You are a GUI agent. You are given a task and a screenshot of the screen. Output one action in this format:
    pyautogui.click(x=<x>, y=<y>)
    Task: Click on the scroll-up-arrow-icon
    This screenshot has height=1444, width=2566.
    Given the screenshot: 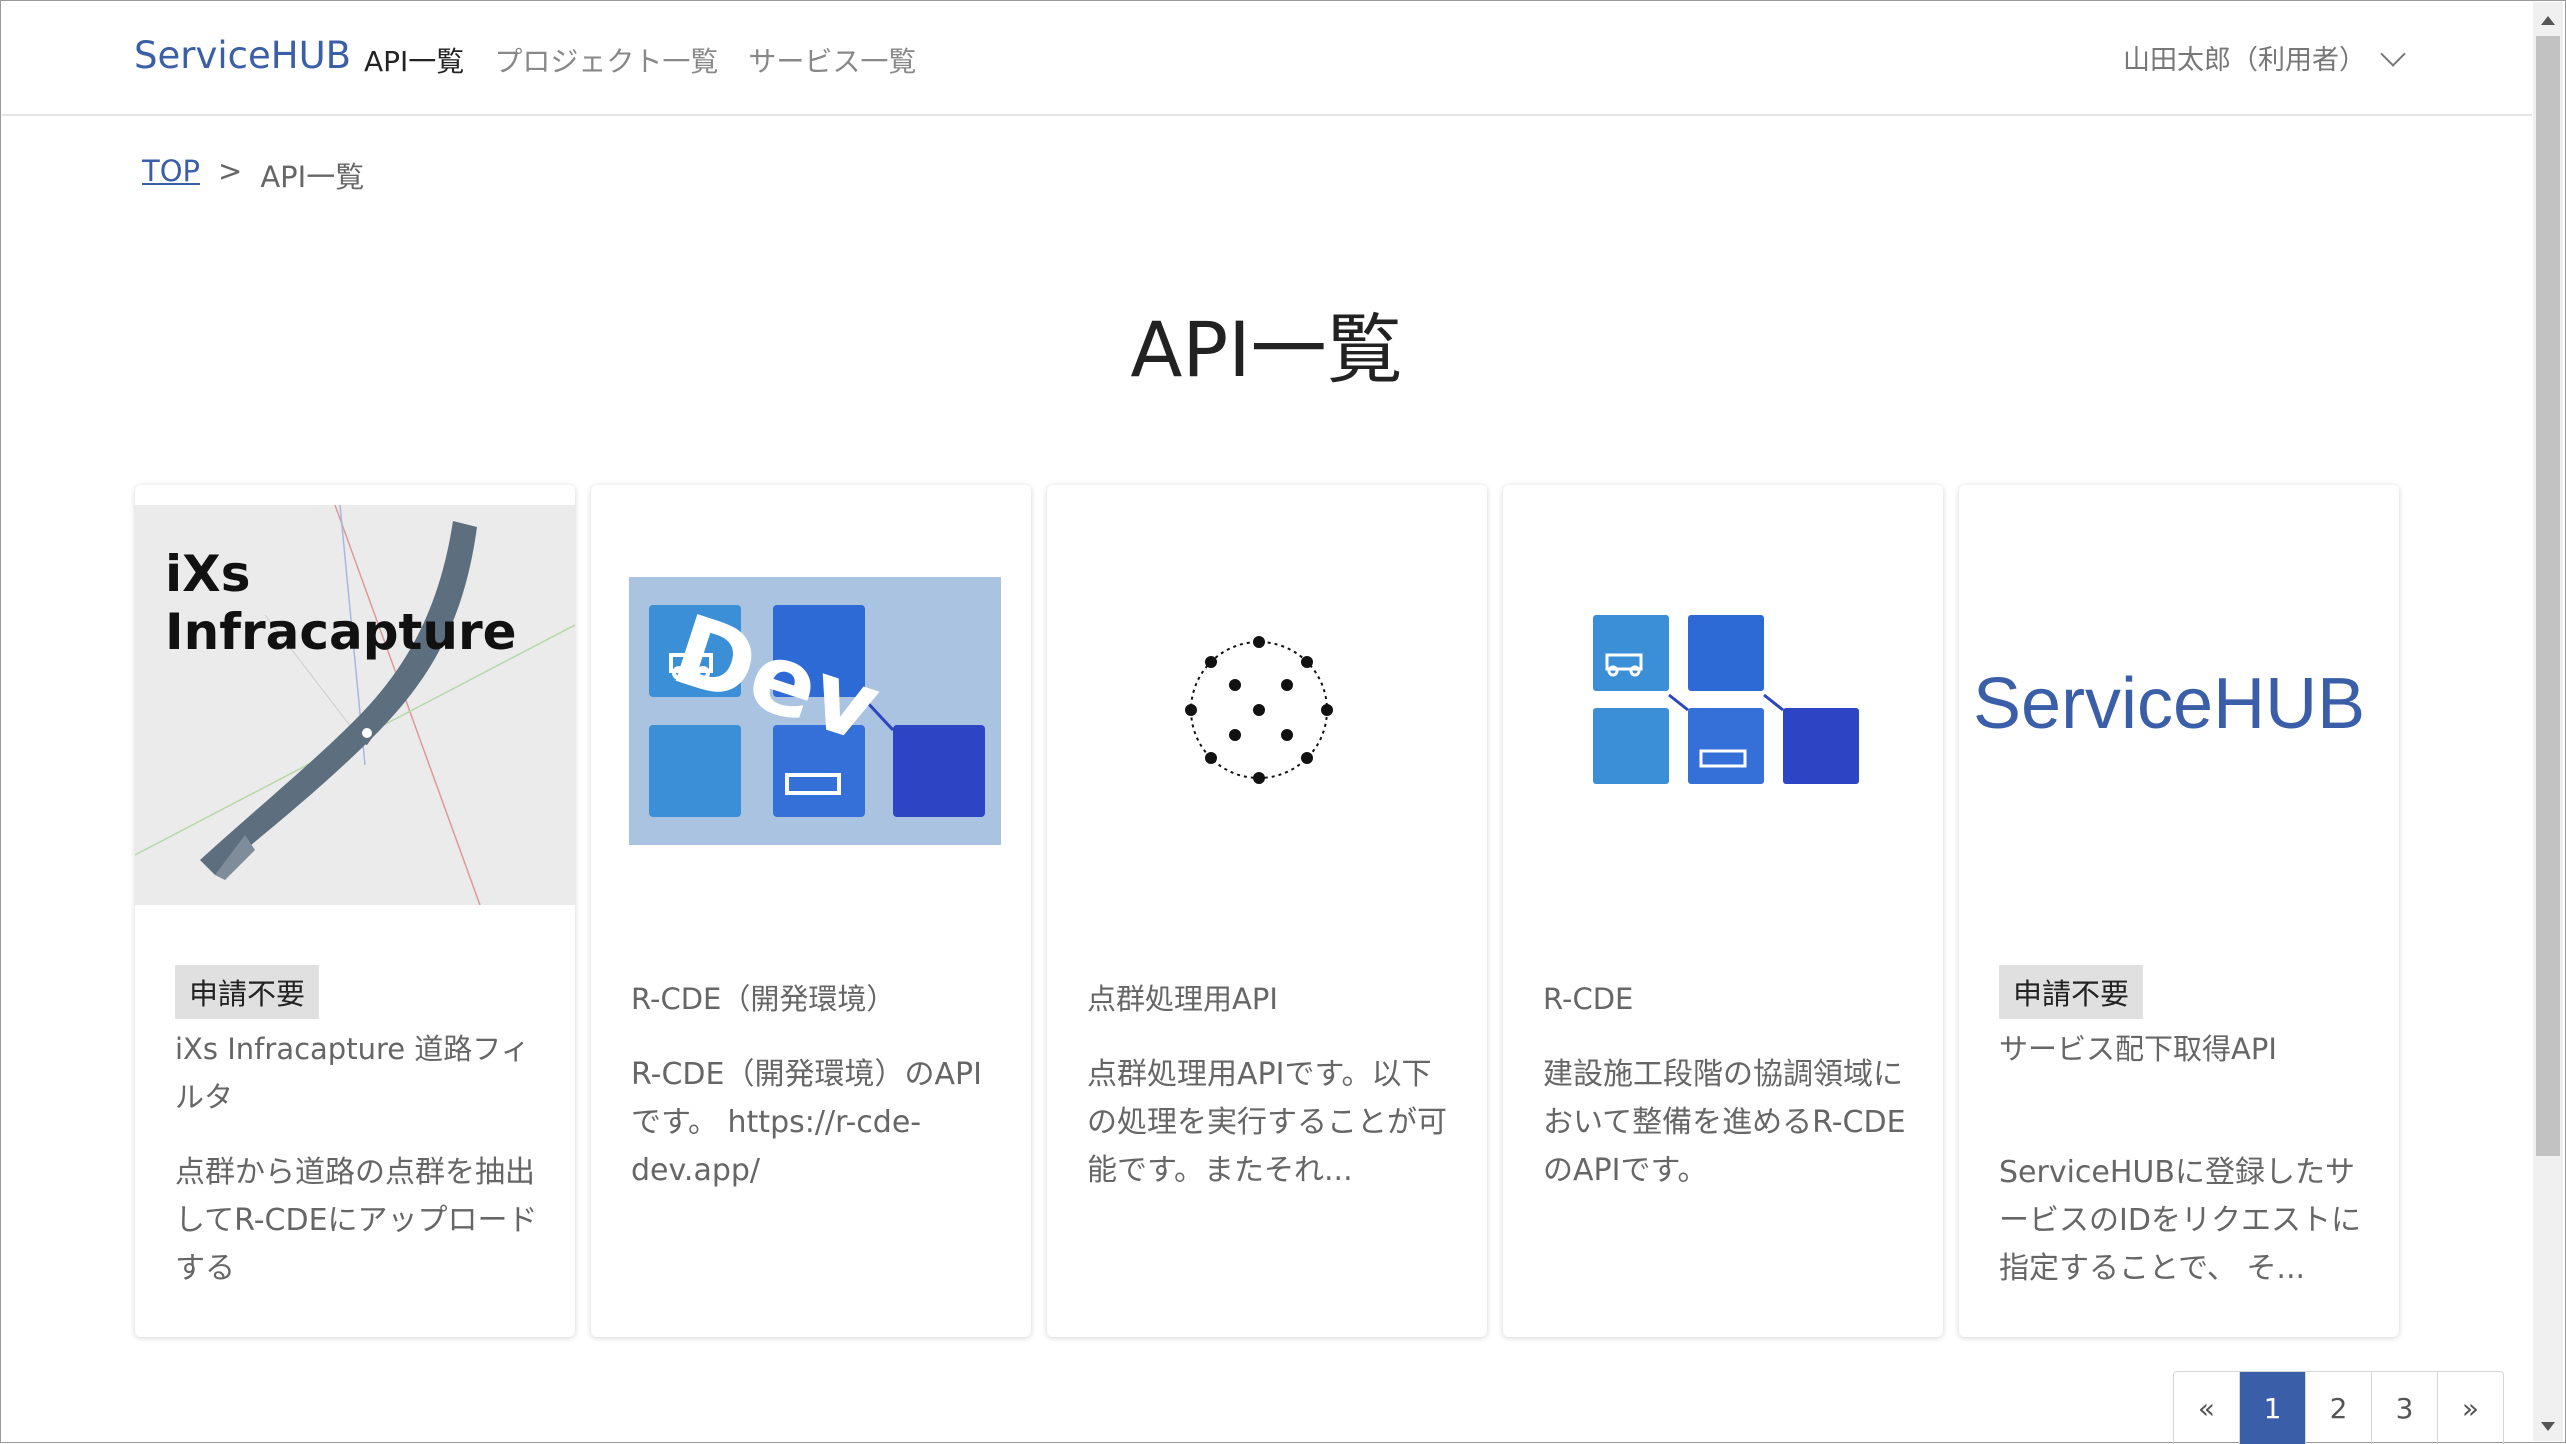 What is the action you would take?
    pyautogui.click(x=2548, y=20)
    